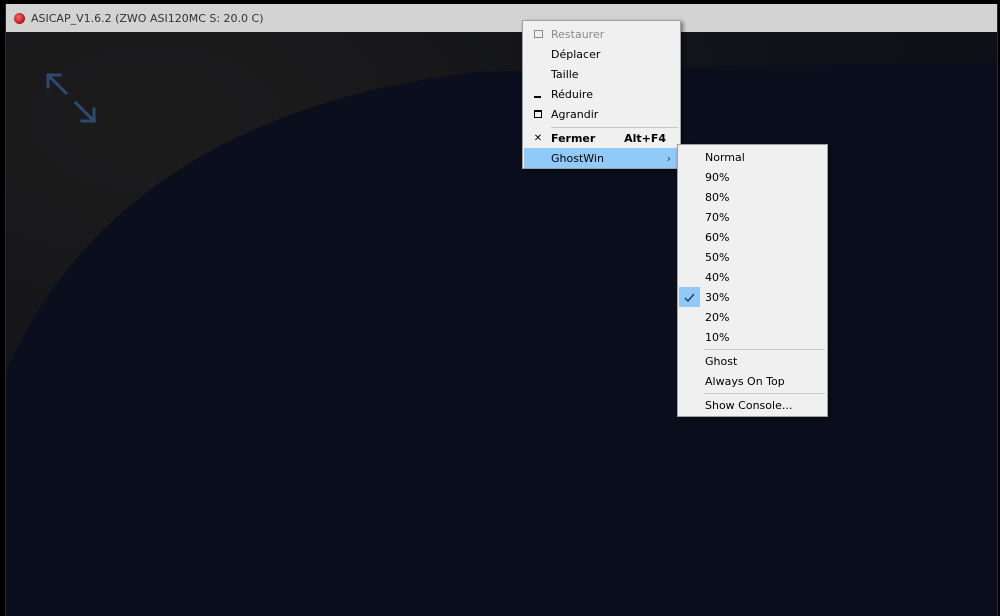 This screenshot has width=1000, height=616. What do you see at coordinates (752, 337) in the screenshot?
I see `menu-item-10: 10%` at bounding box center [752, 337].